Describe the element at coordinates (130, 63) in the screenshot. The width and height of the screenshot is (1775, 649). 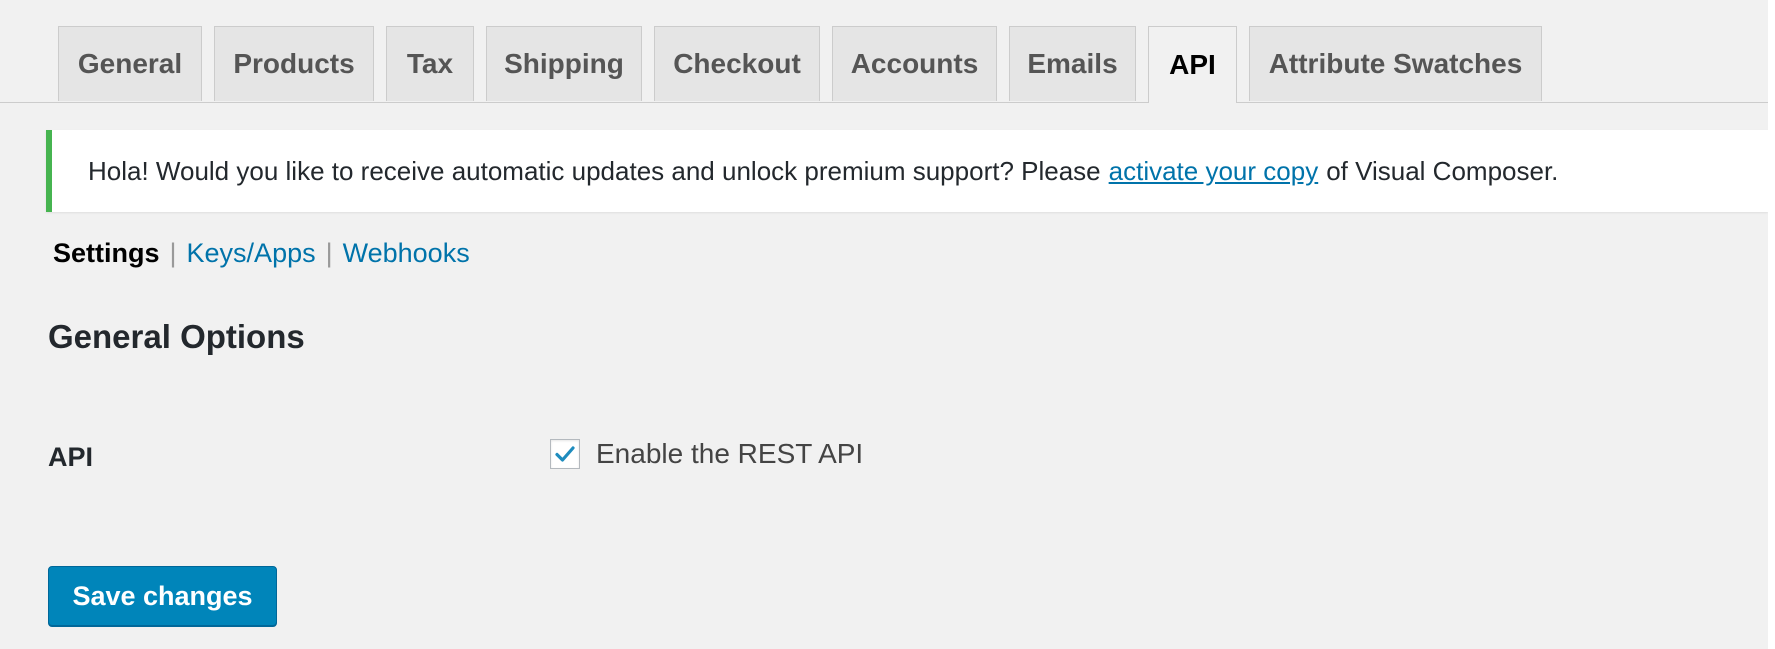
I see `tab-general: General` at that location.